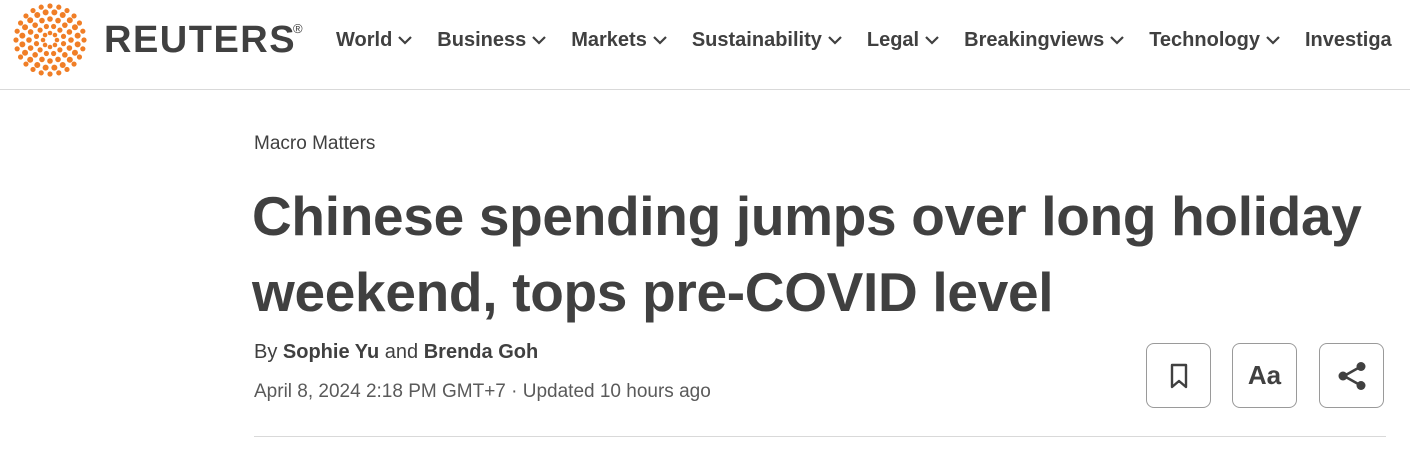 This screenshot has height=454, width=1410. Describe the element at coordinates (401, 352) in the screenshot. I see `byline-conjunction: and` at that location.